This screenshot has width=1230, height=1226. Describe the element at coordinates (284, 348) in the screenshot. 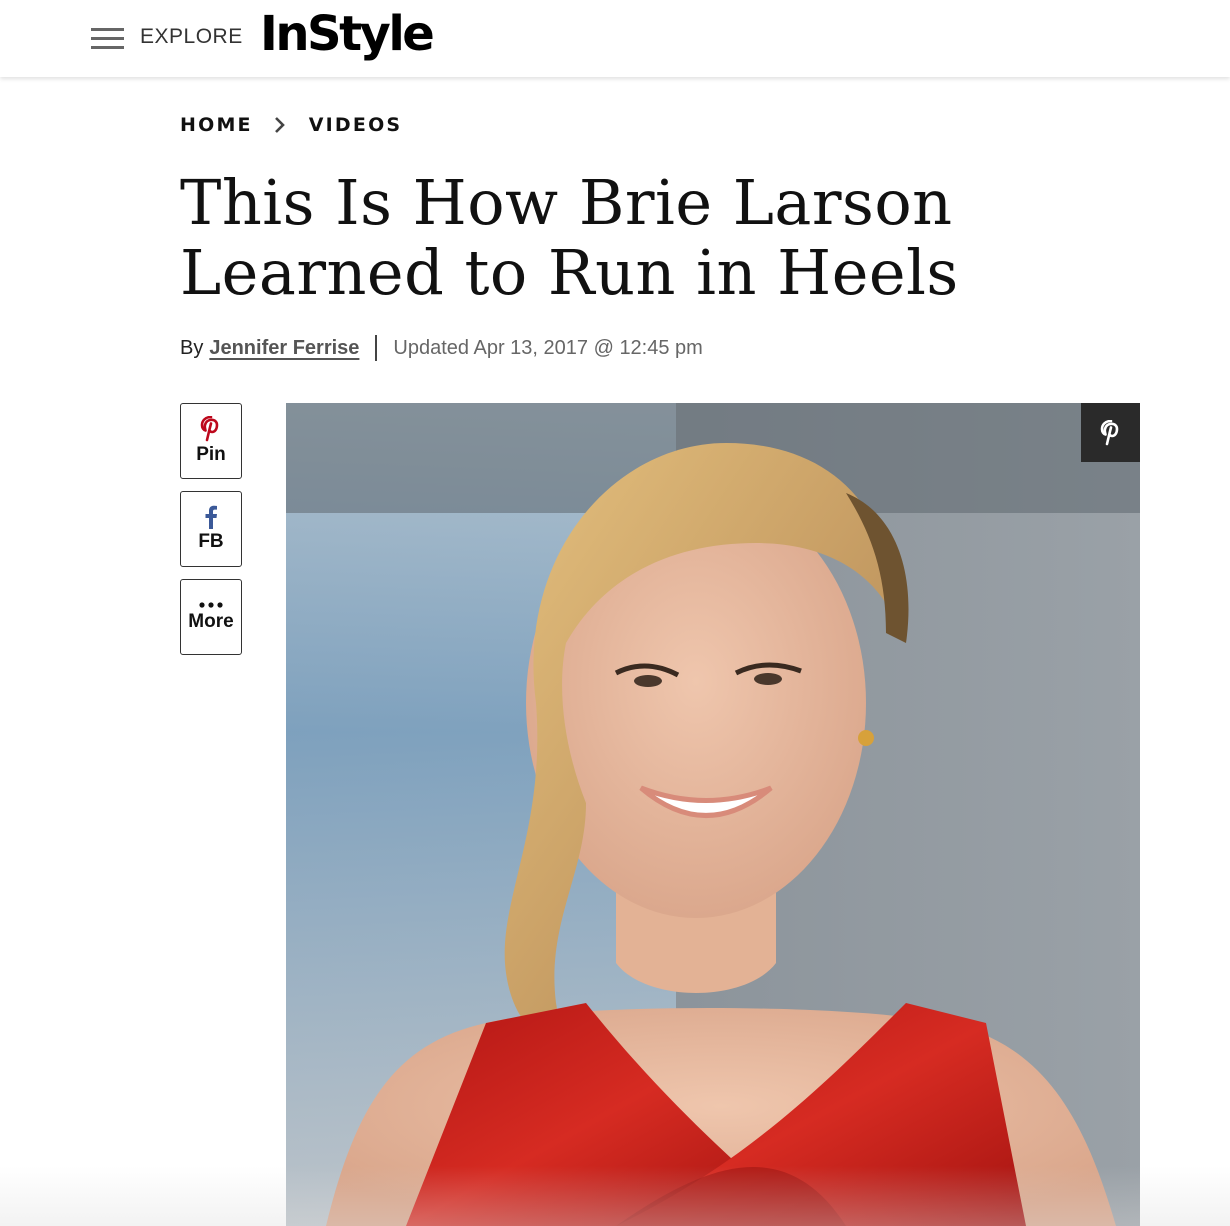

I see `author-link: Jennifer Ferrise` at that location.